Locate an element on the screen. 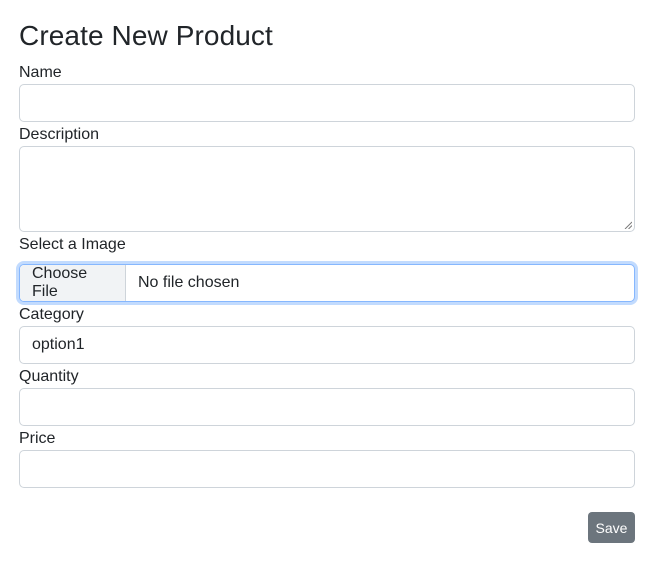 This screenshot has width=665, height=574. price-label: Price is located at coordinates (37, 438).